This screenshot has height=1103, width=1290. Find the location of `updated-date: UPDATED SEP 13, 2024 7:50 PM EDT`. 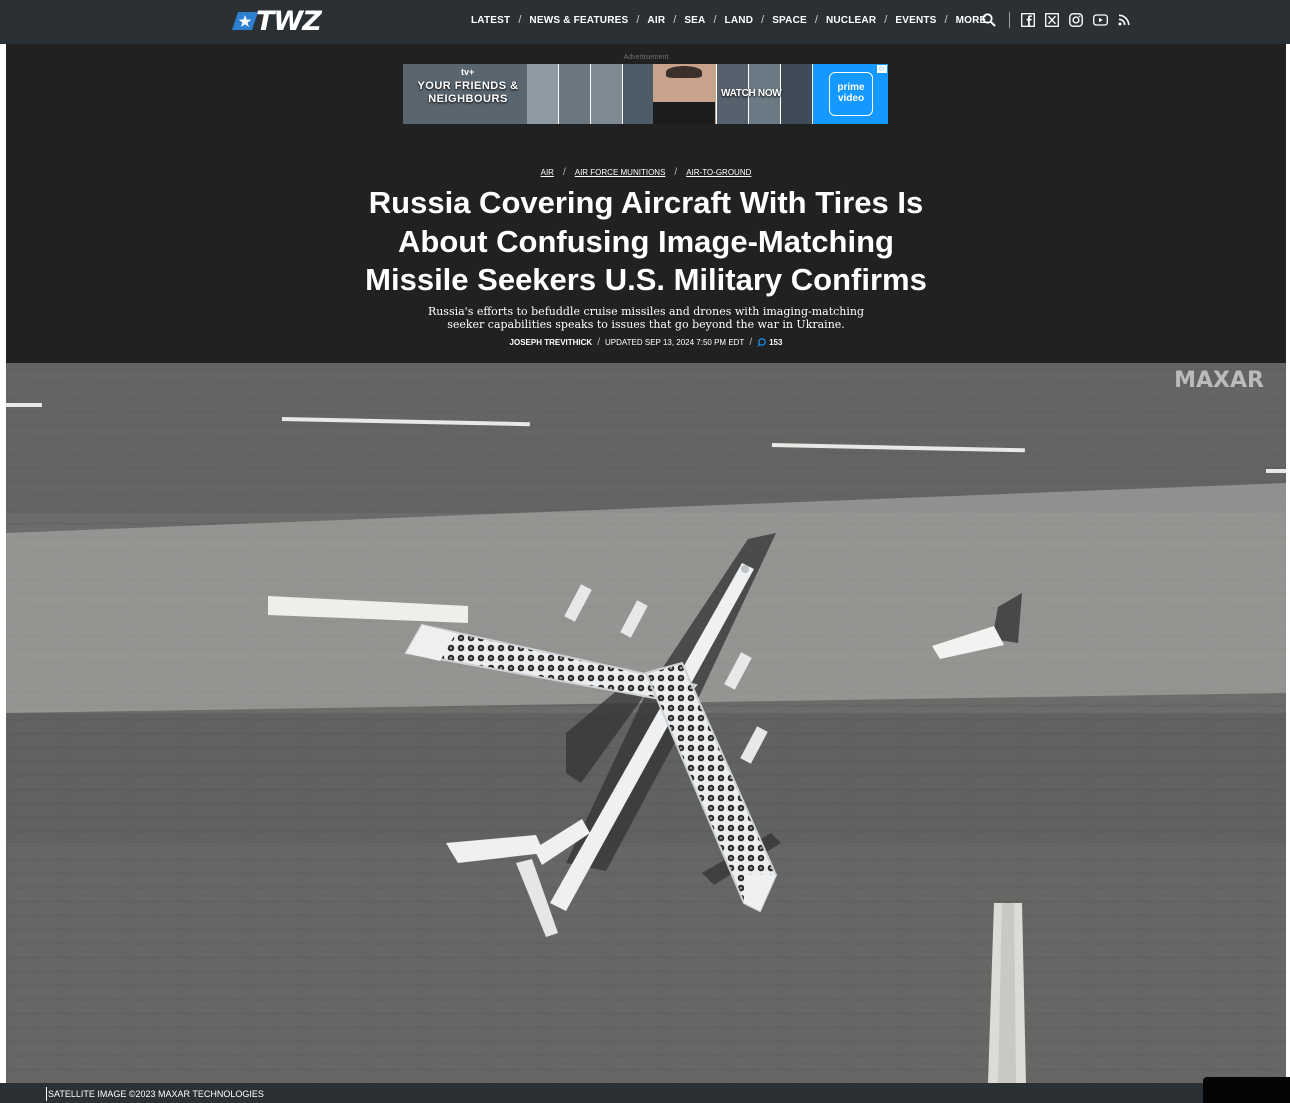

updated-date: UPDATED SEP 13, 2024 7:50 PM EDT is located at coordinates (675, 342).